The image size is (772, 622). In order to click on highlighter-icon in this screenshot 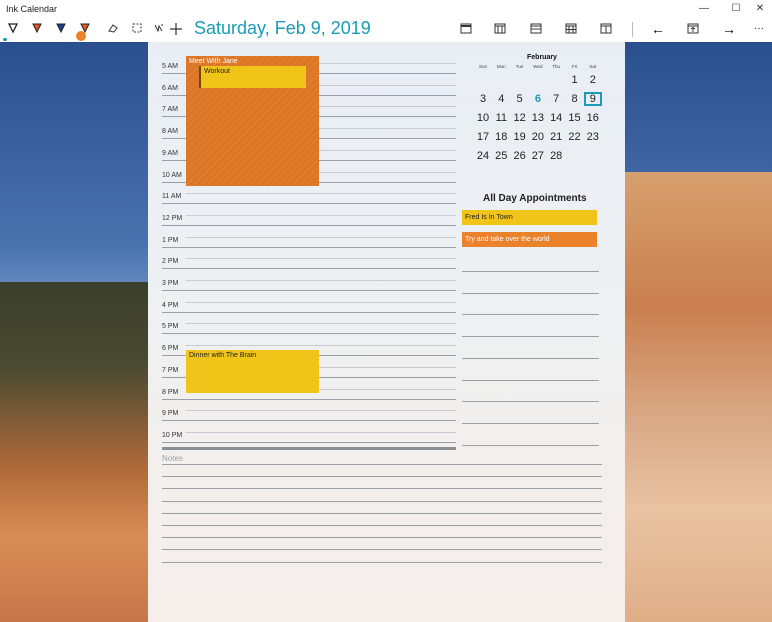, I will do `click(61, 28)`.